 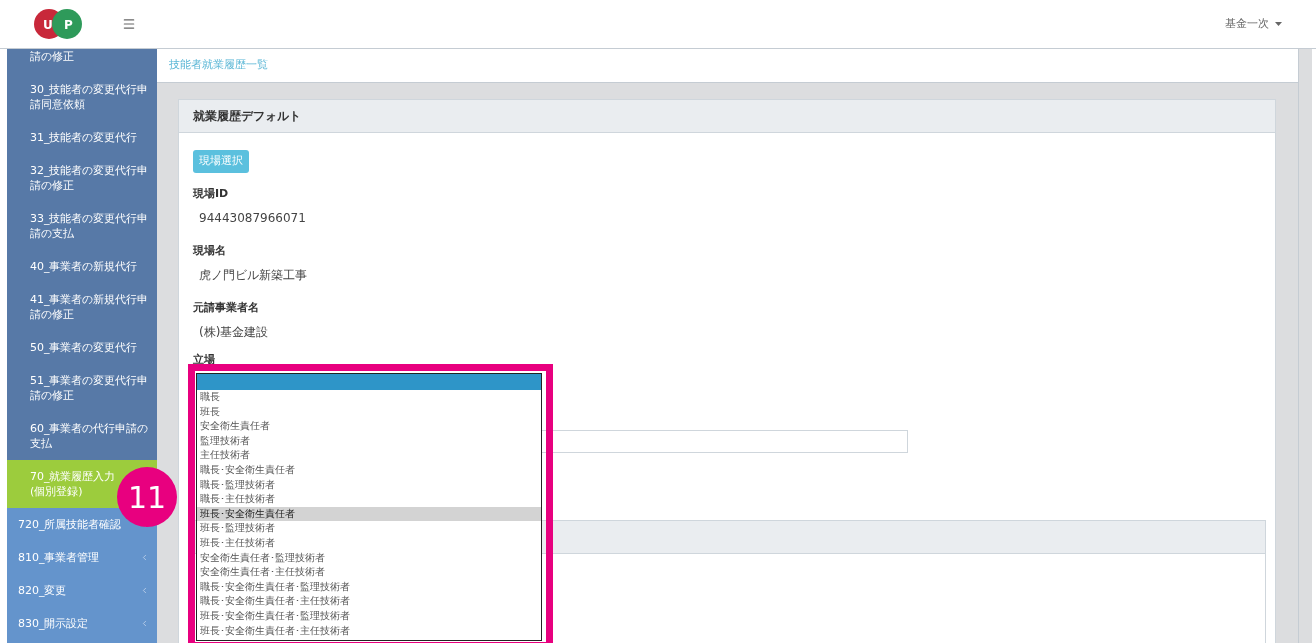 What do you see at coordinates (82, 97) in the screenshot?
I see `sidebar-item: 30_技能者の変更代行申請同意依頼` at bounding box center [82, 97].